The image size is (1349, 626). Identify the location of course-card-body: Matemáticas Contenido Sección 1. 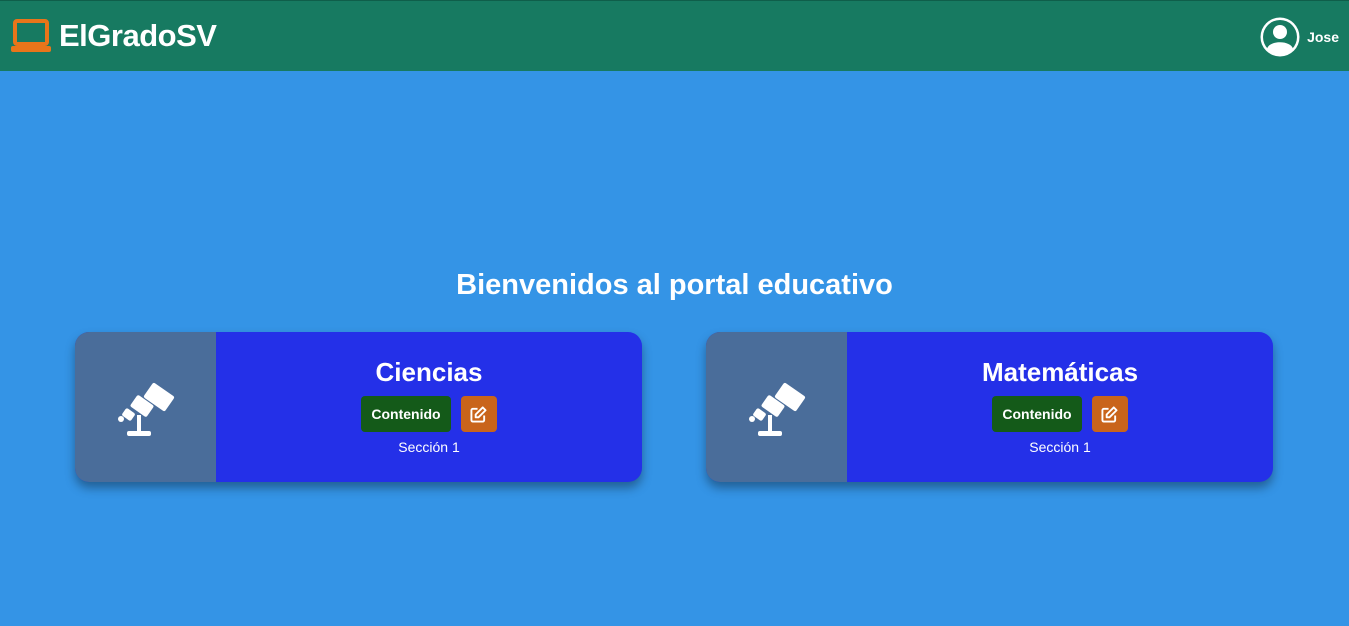
(1060, 407).